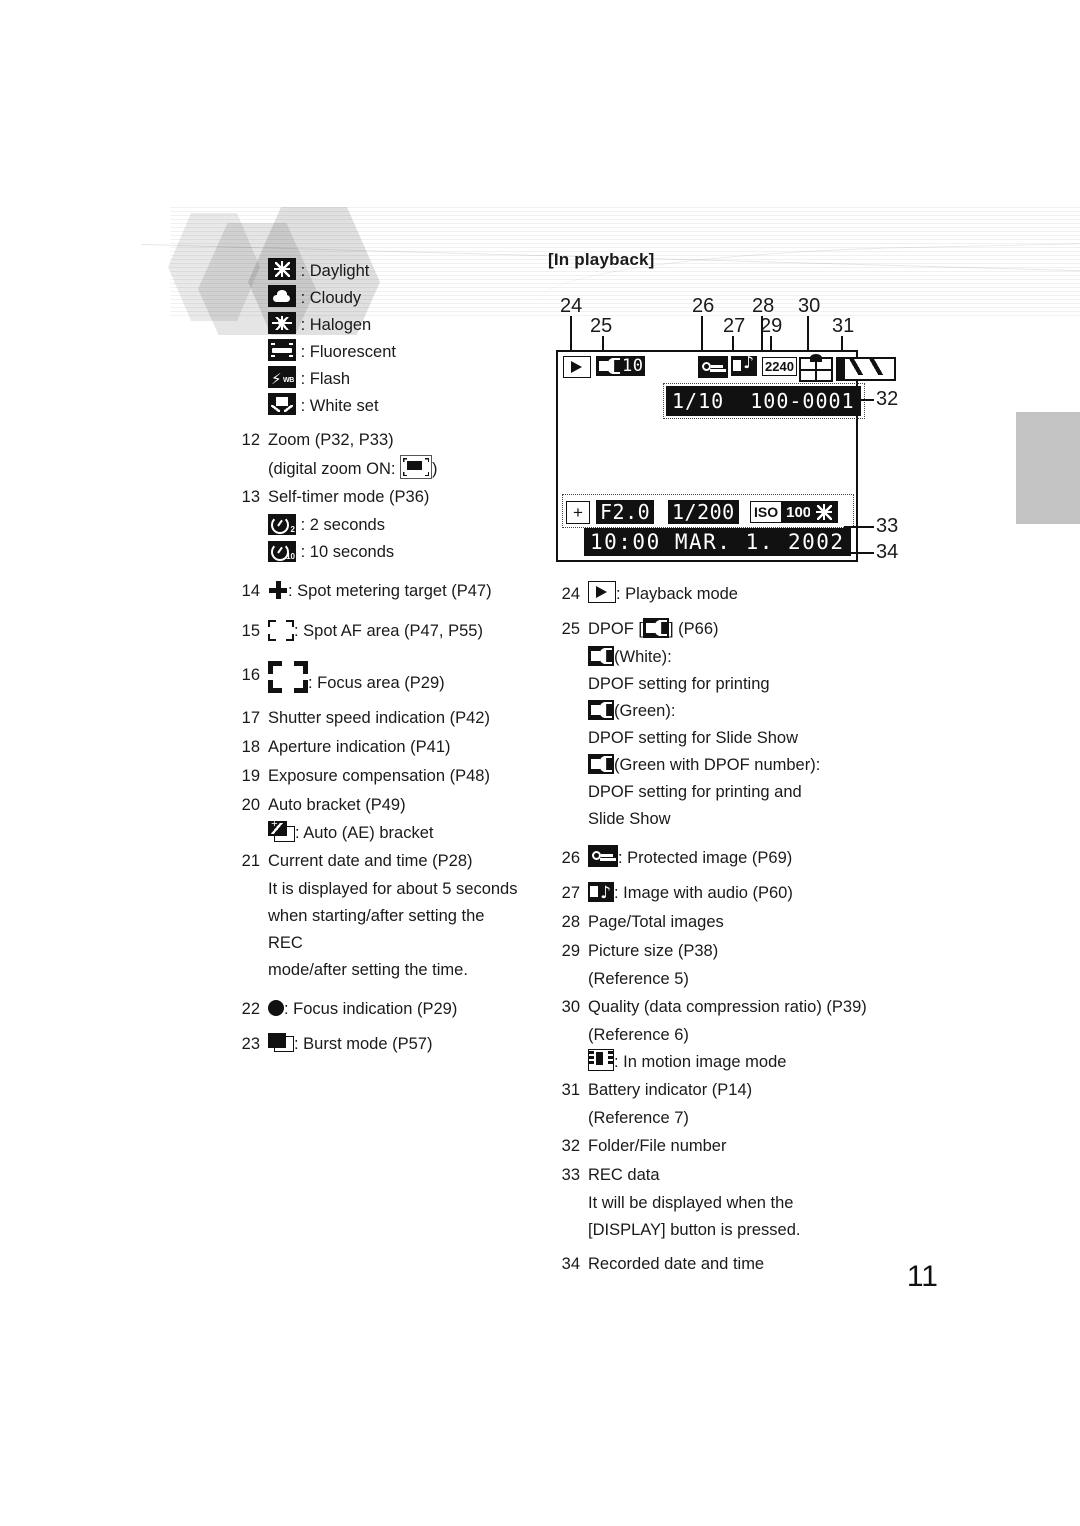 The height and width of the screenshot is (1526, 1080). What do you see at coordinates (339, 406) in the screenshot?
I see `wb-whiteset-label: : White set` at bounding box center [339, 406].